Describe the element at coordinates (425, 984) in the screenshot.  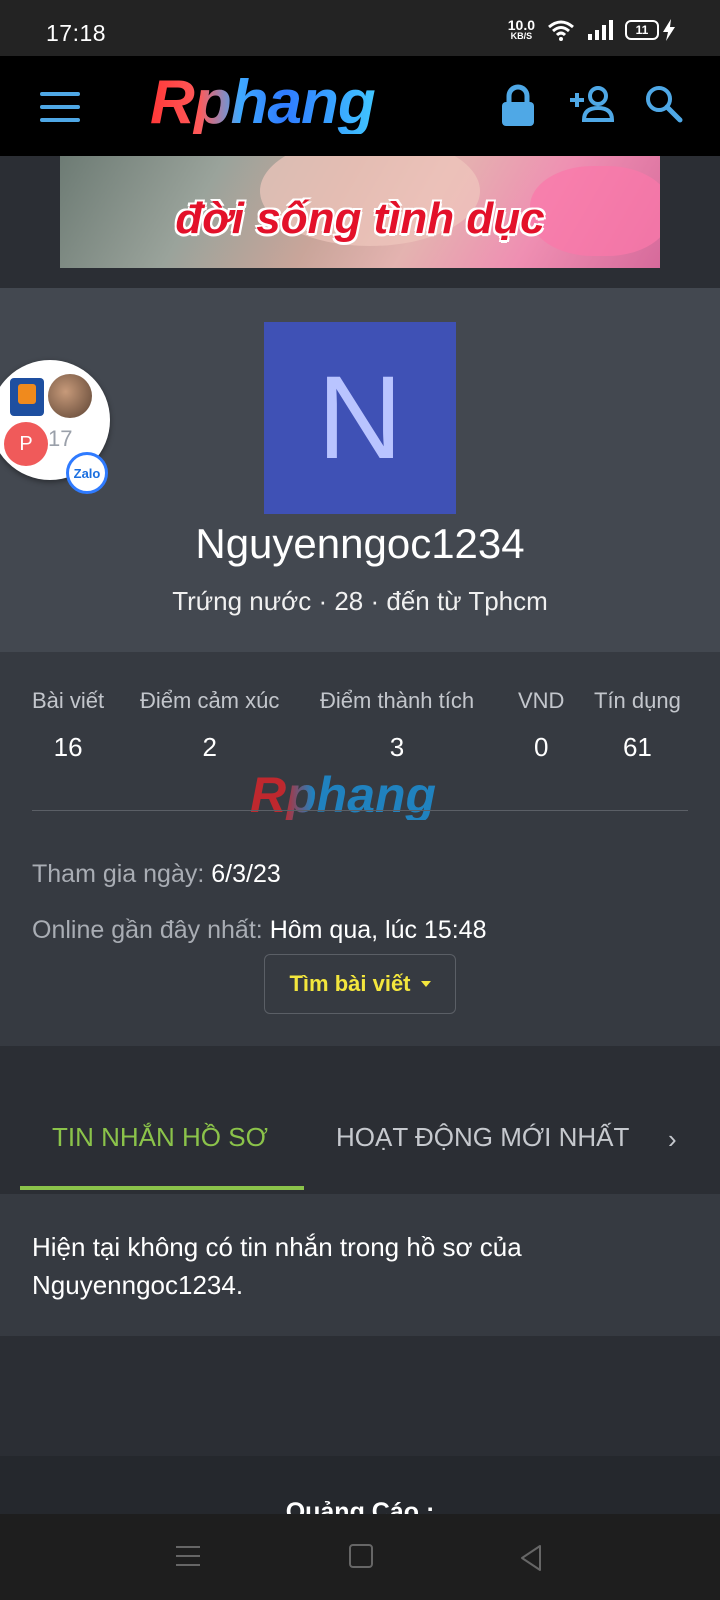
I see `caret-down-icon` at that location.